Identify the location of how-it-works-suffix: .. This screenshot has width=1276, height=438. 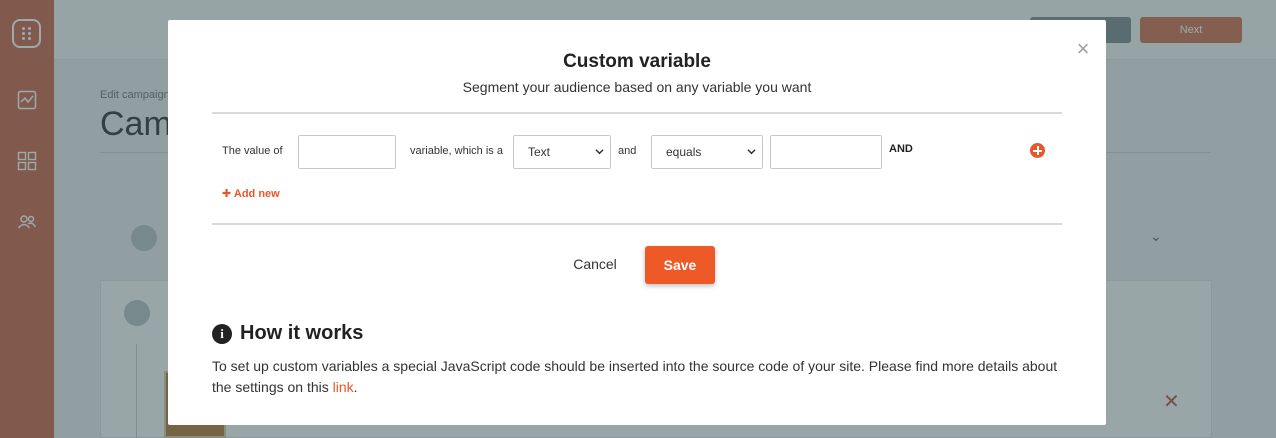
(355, 387).